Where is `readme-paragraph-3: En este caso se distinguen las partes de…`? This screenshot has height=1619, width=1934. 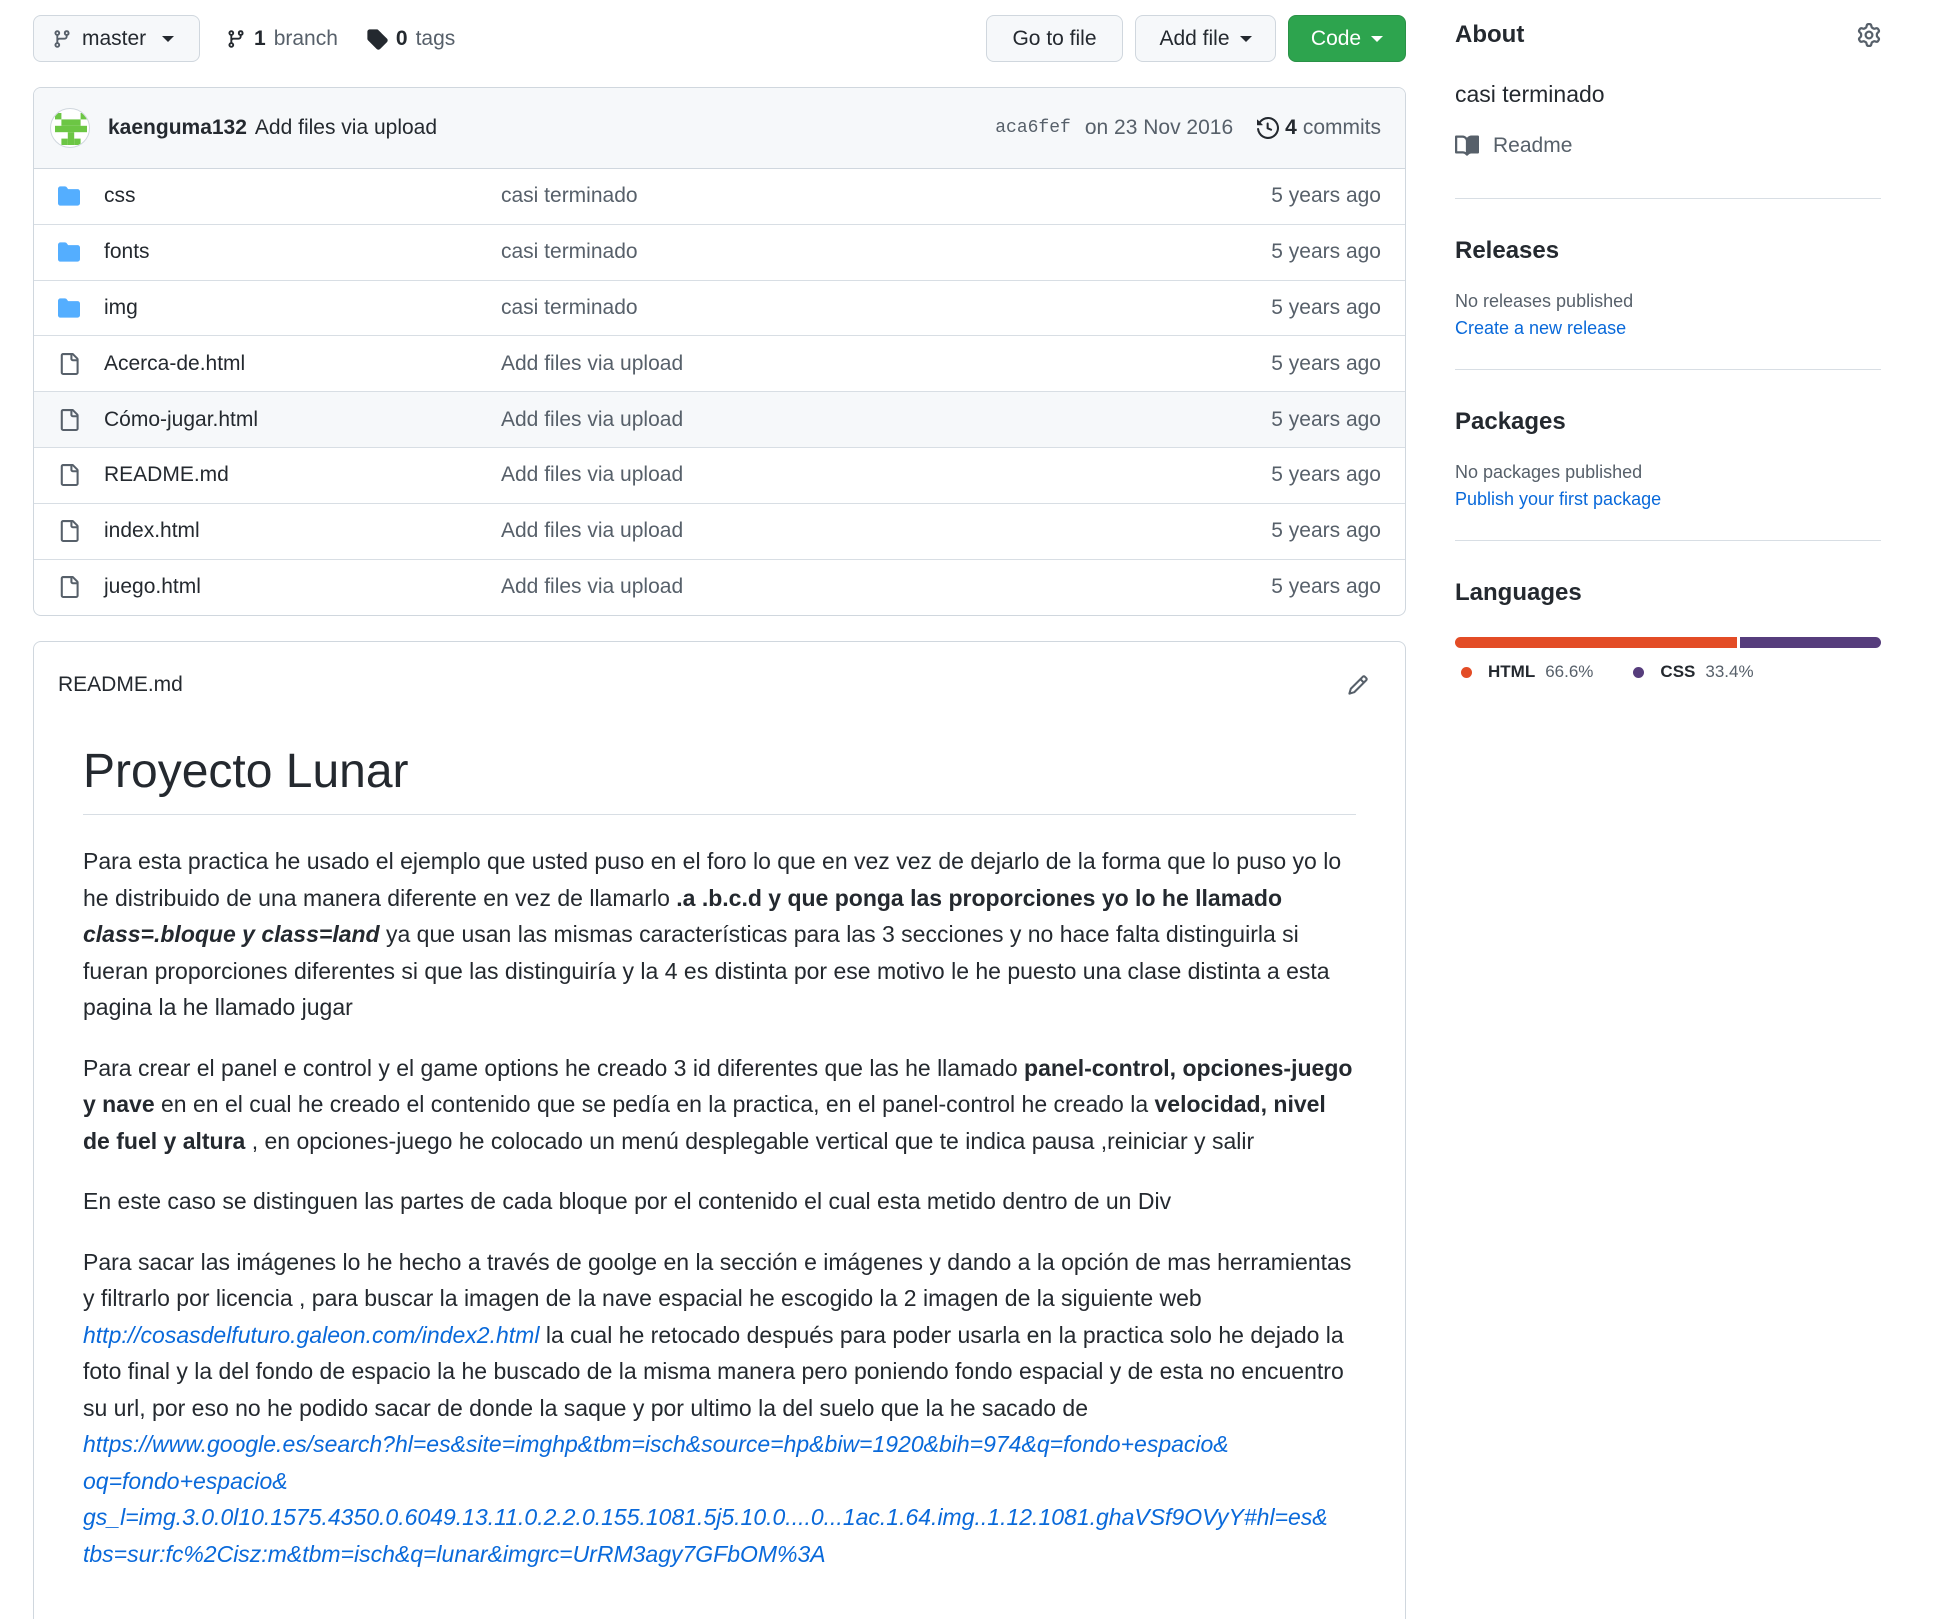 readme-paragraph-3: En este caso se distinguen las partes de… is located at coordinates (627, 1201).